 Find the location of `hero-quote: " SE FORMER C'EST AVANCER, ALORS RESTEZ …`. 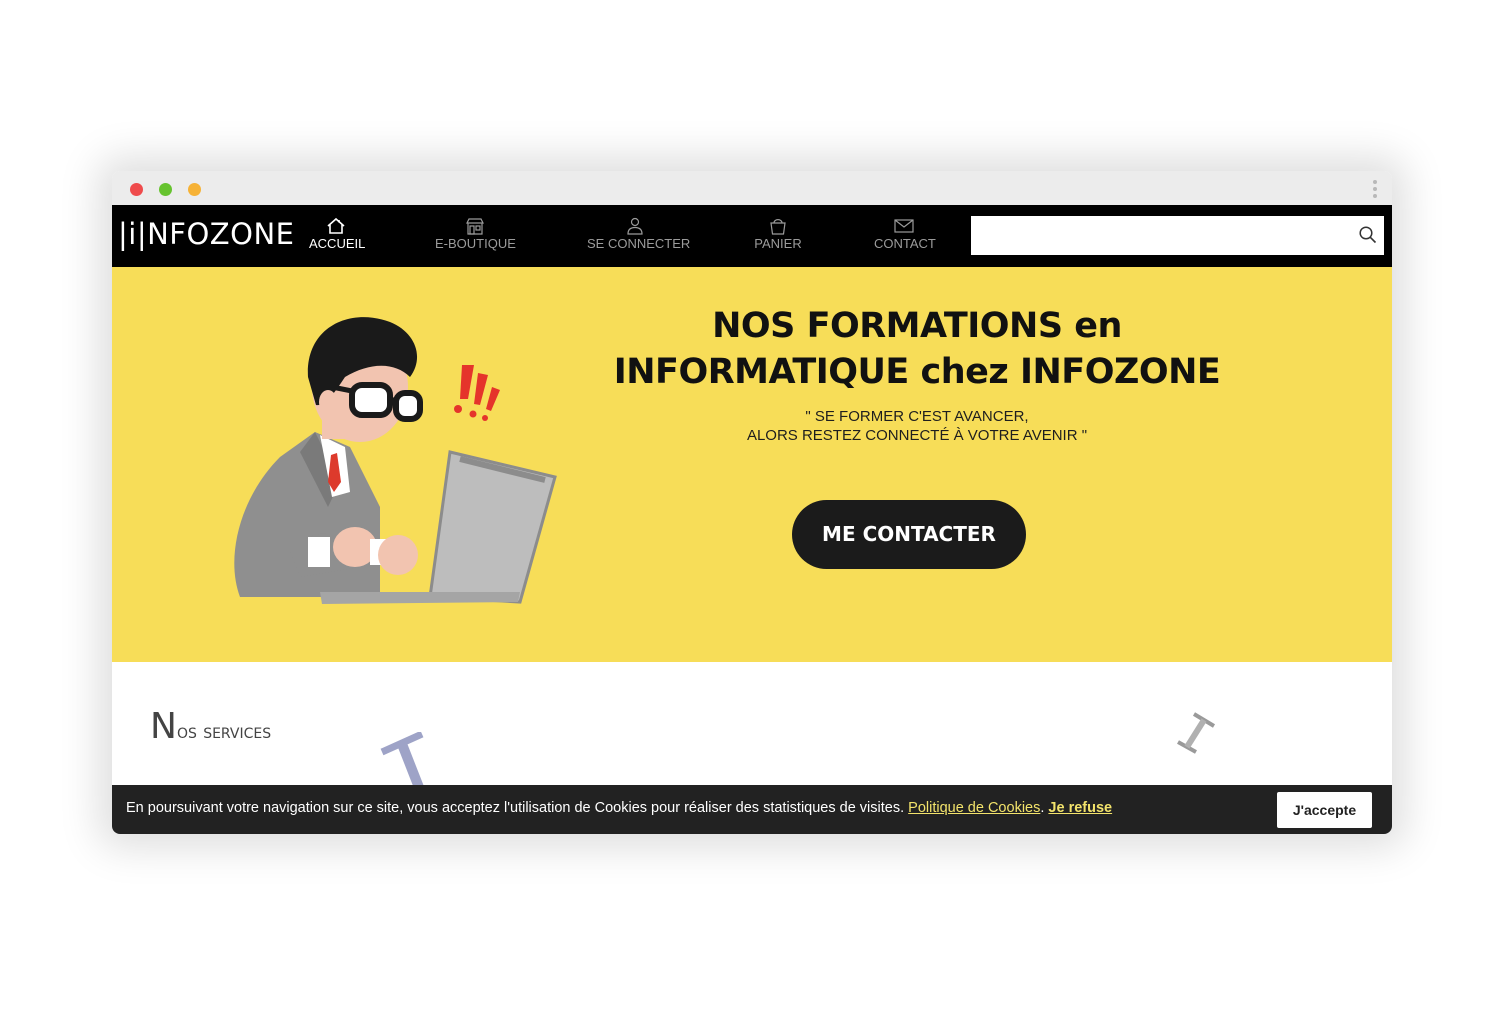

hero-quote: " SE FORMER C'EST AVANCER, ALORS RESTEZ … is located at coordinates (917, 426).